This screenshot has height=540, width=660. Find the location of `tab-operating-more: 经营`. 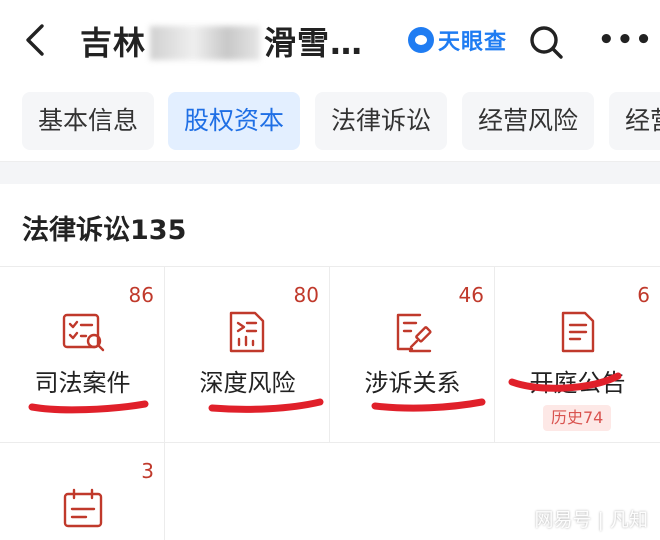

tab-operating-more: 经营 is located at coordinates (634, 121).